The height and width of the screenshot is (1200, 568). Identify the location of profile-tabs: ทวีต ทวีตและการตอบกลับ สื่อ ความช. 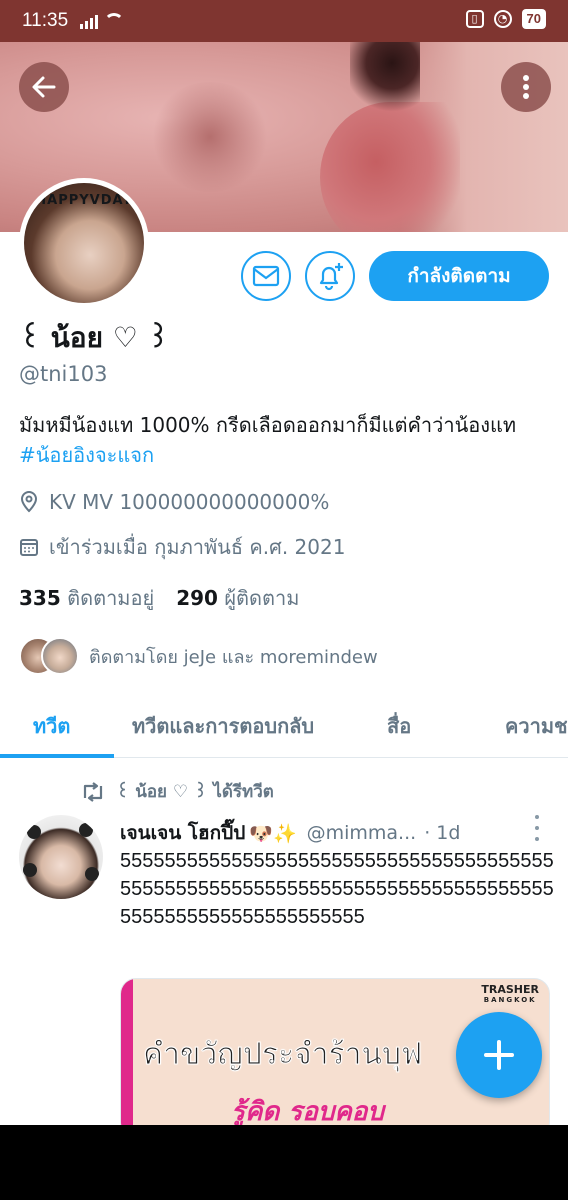
(284, 724).